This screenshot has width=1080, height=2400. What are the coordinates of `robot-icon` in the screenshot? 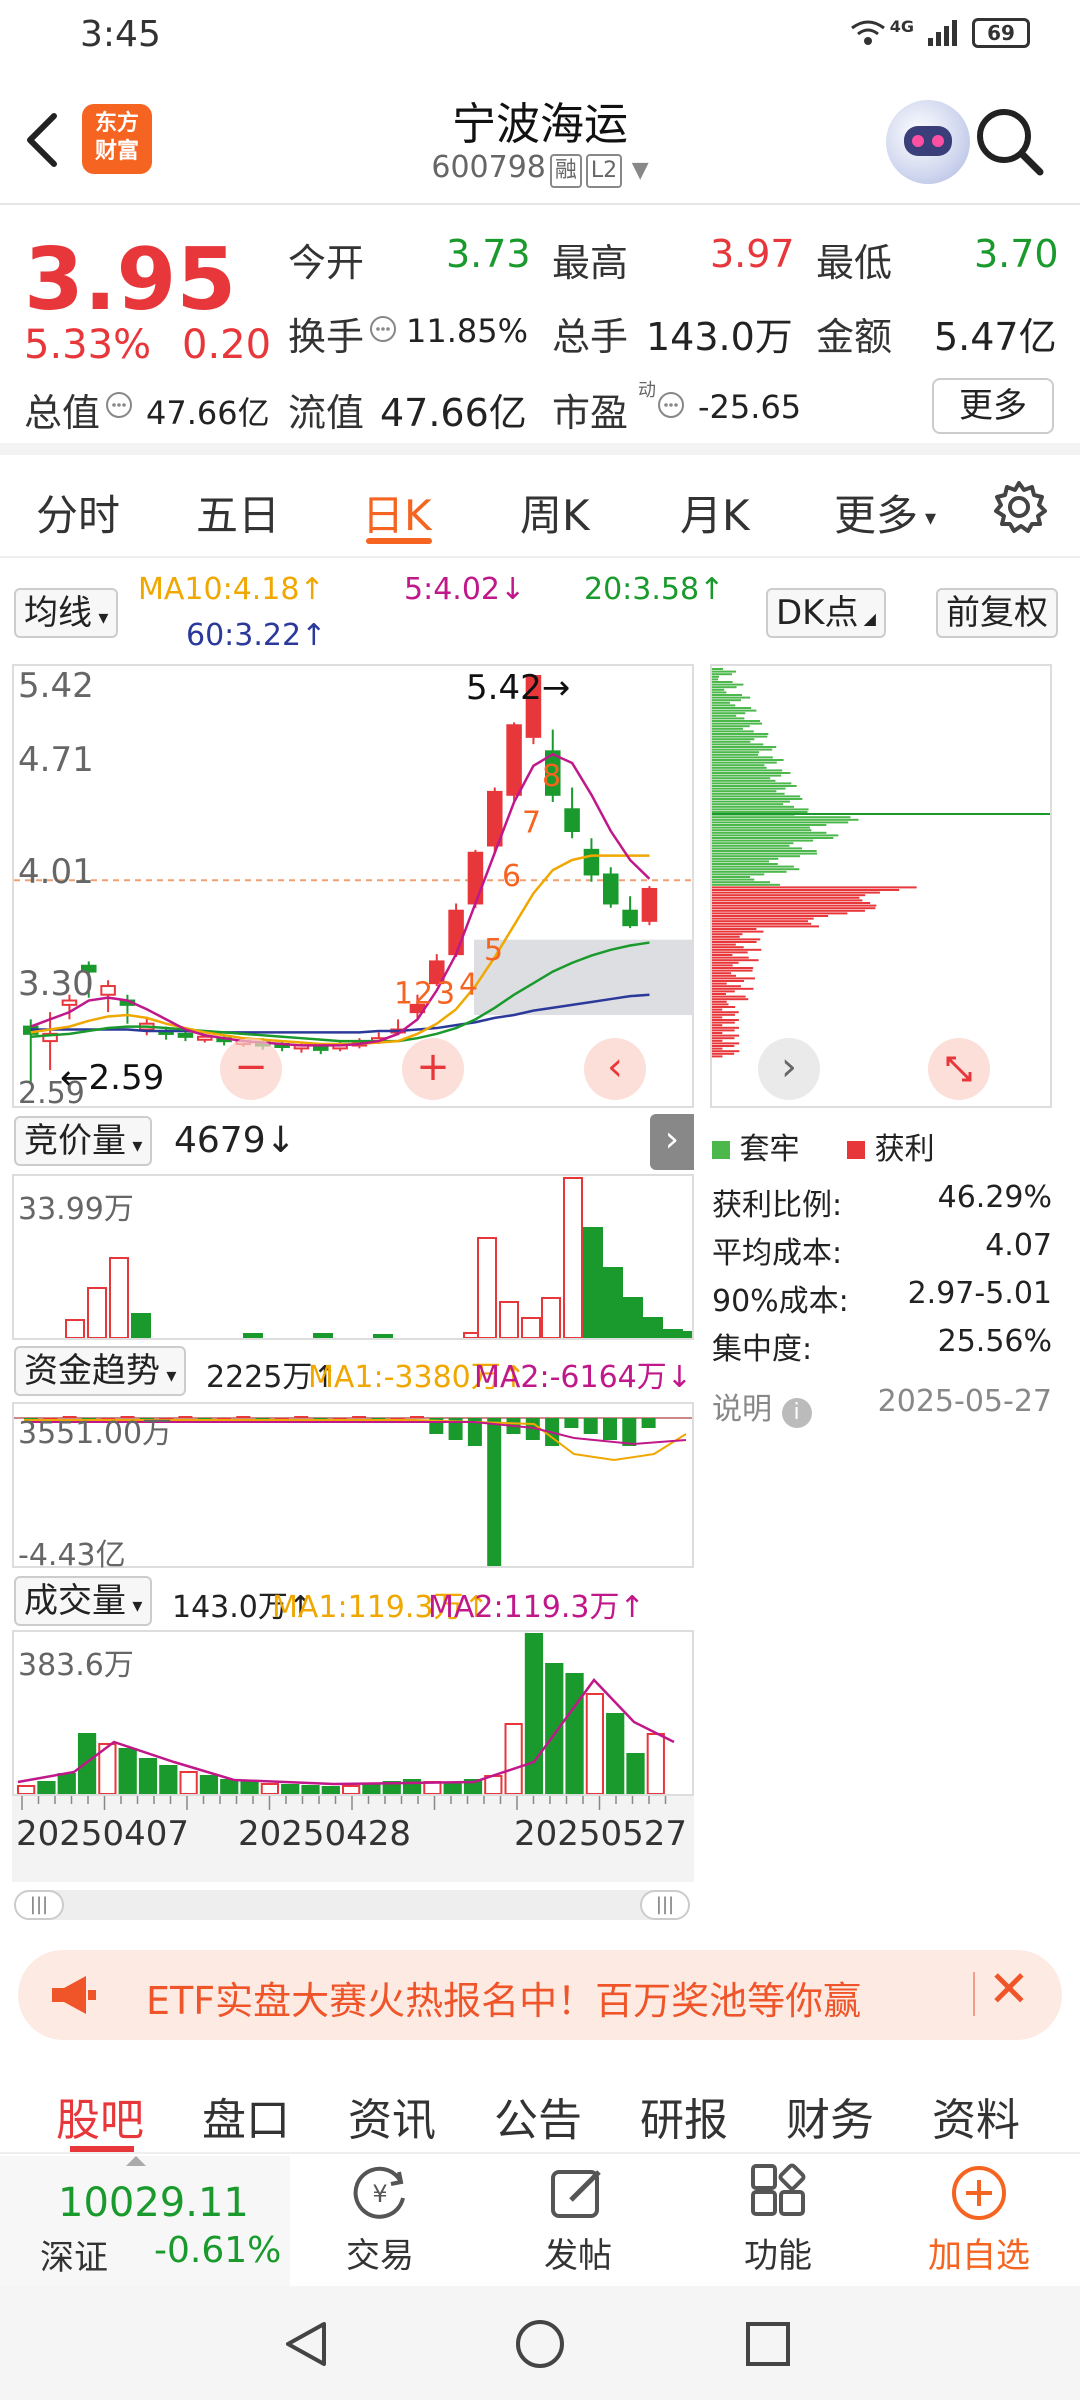 It's located at (928, 141).